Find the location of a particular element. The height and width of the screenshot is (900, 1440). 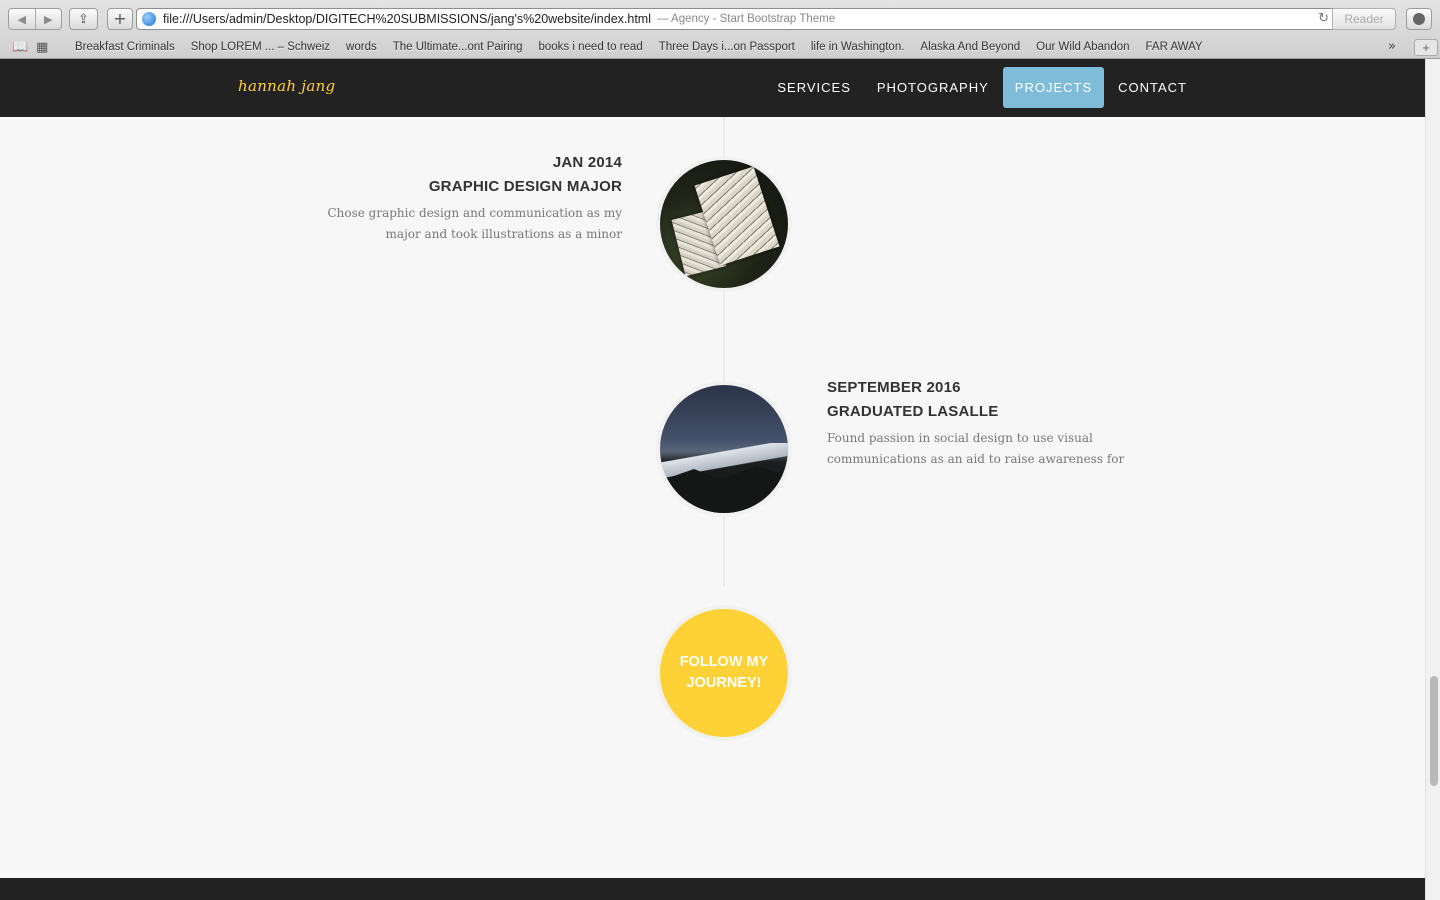

nav-photography: PHOTOGRAPHY is located at coordinates (933, 87).